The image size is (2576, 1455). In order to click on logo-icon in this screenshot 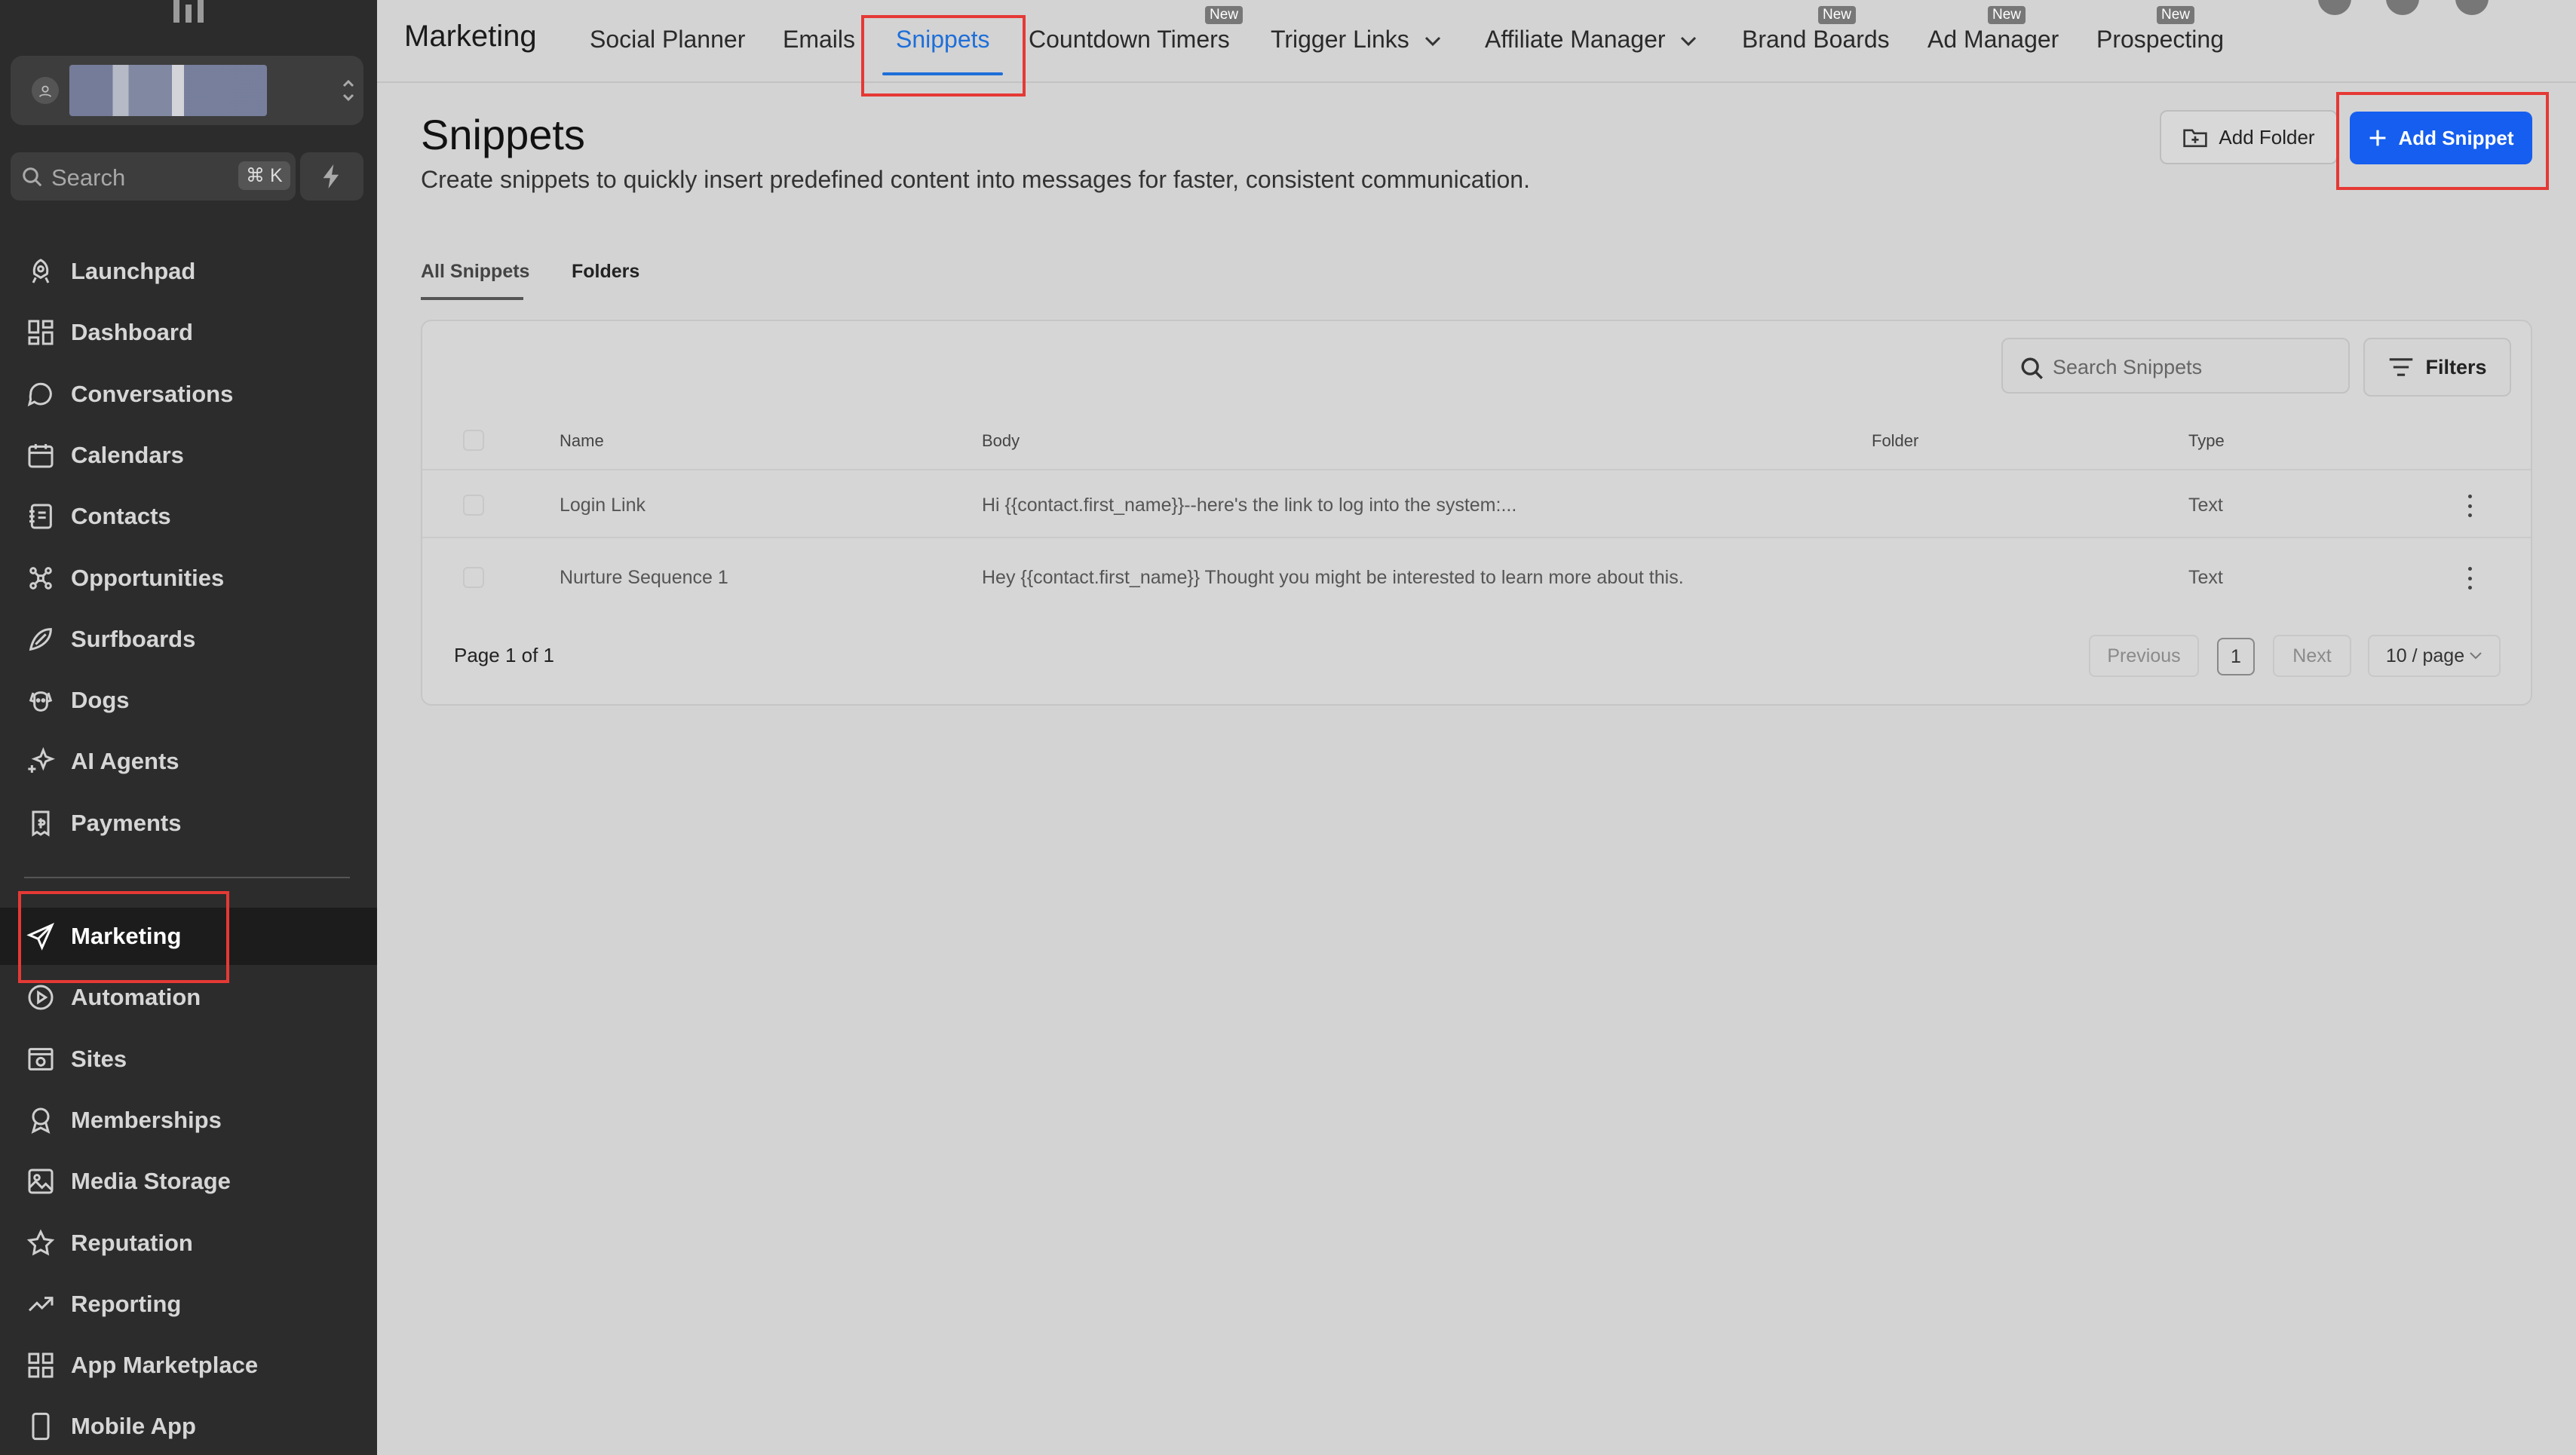, I will do `click(188, 11)`.